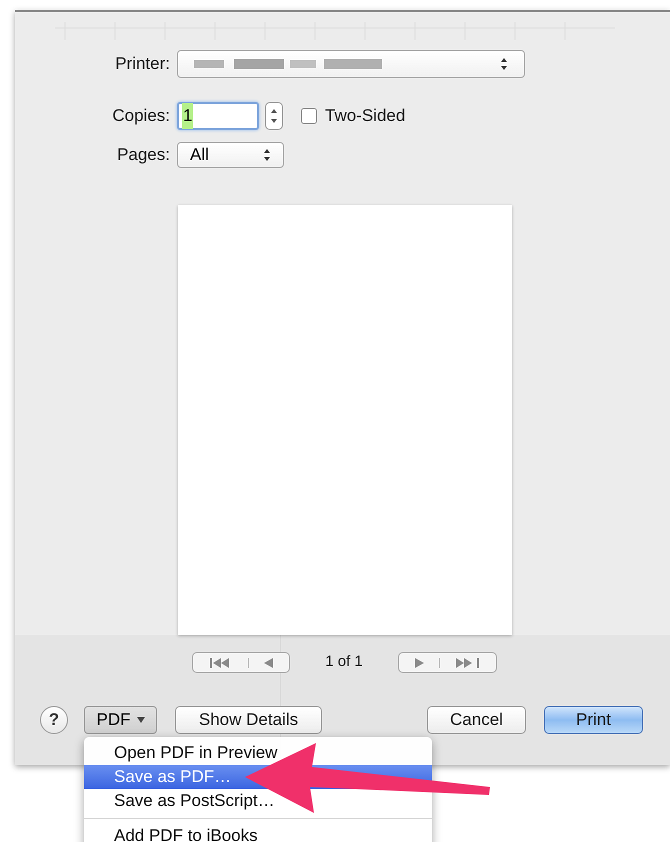 This screenshot has width=670, height=842. I want to click on printer-popup, so click(351, 64).